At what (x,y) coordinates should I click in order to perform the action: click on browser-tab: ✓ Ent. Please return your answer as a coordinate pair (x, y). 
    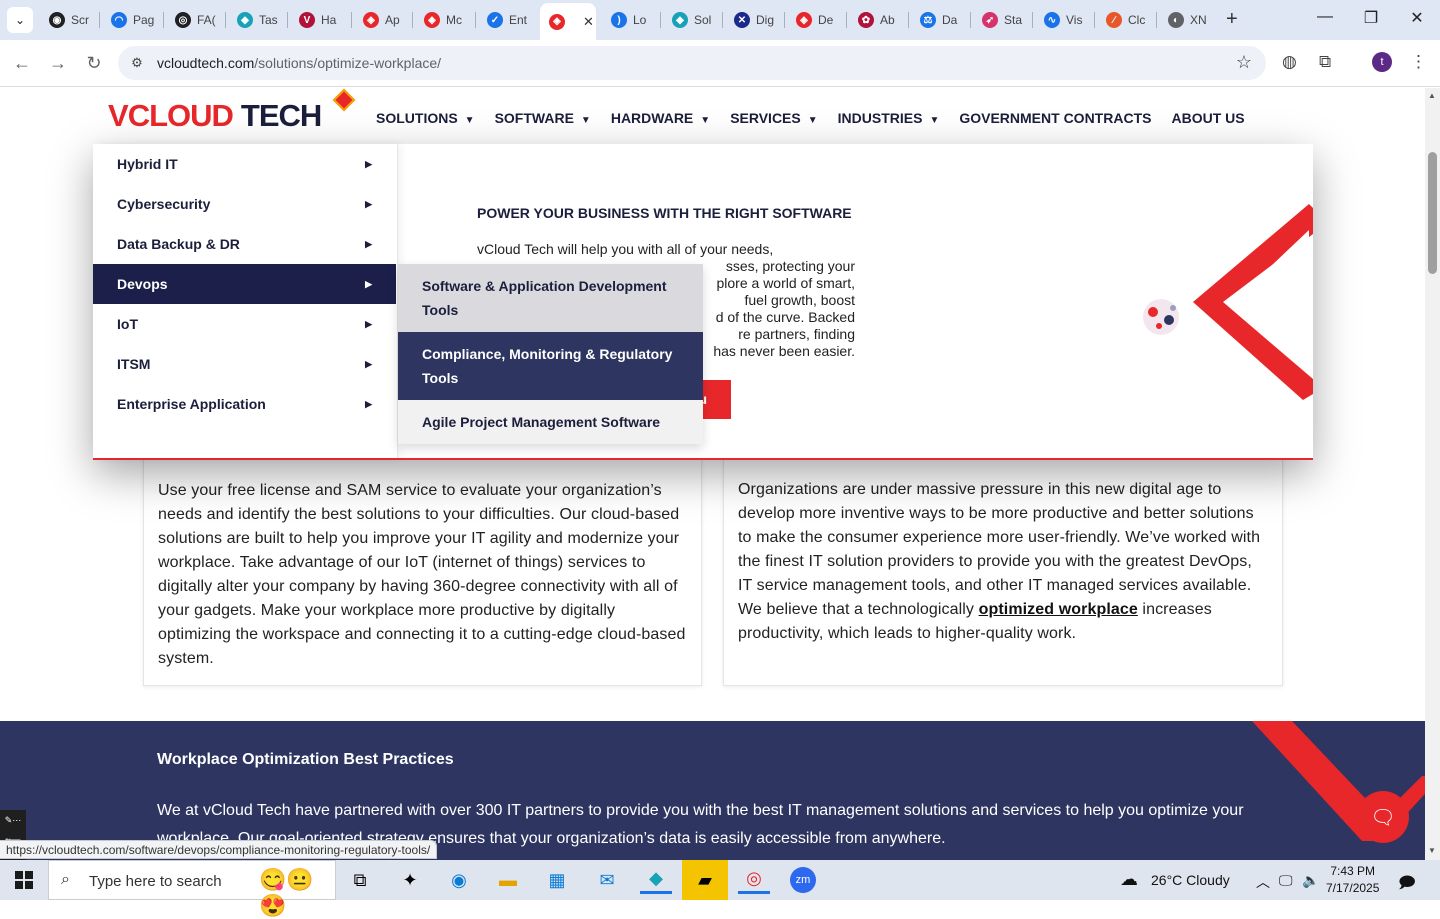
    Looking at the image, I should click on (504, 20).